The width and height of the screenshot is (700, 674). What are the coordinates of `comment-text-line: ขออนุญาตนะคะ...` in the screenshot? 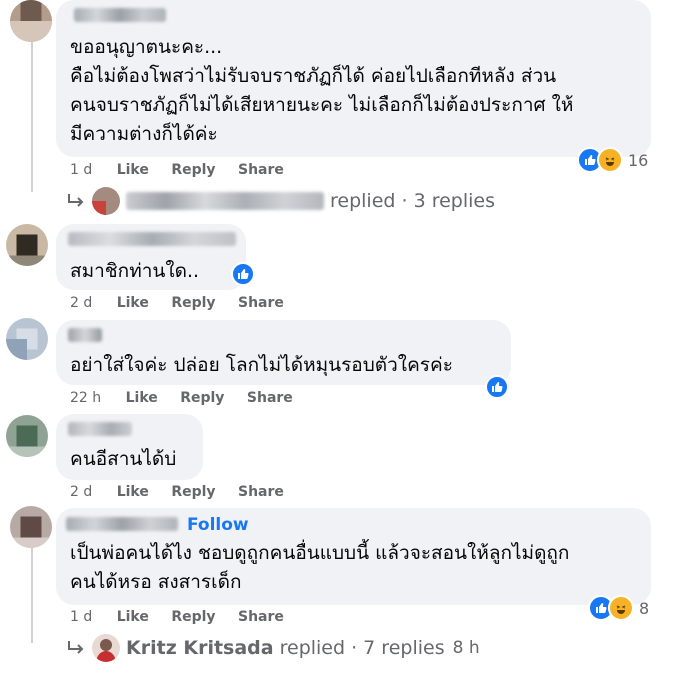 It's located at (146, 47).